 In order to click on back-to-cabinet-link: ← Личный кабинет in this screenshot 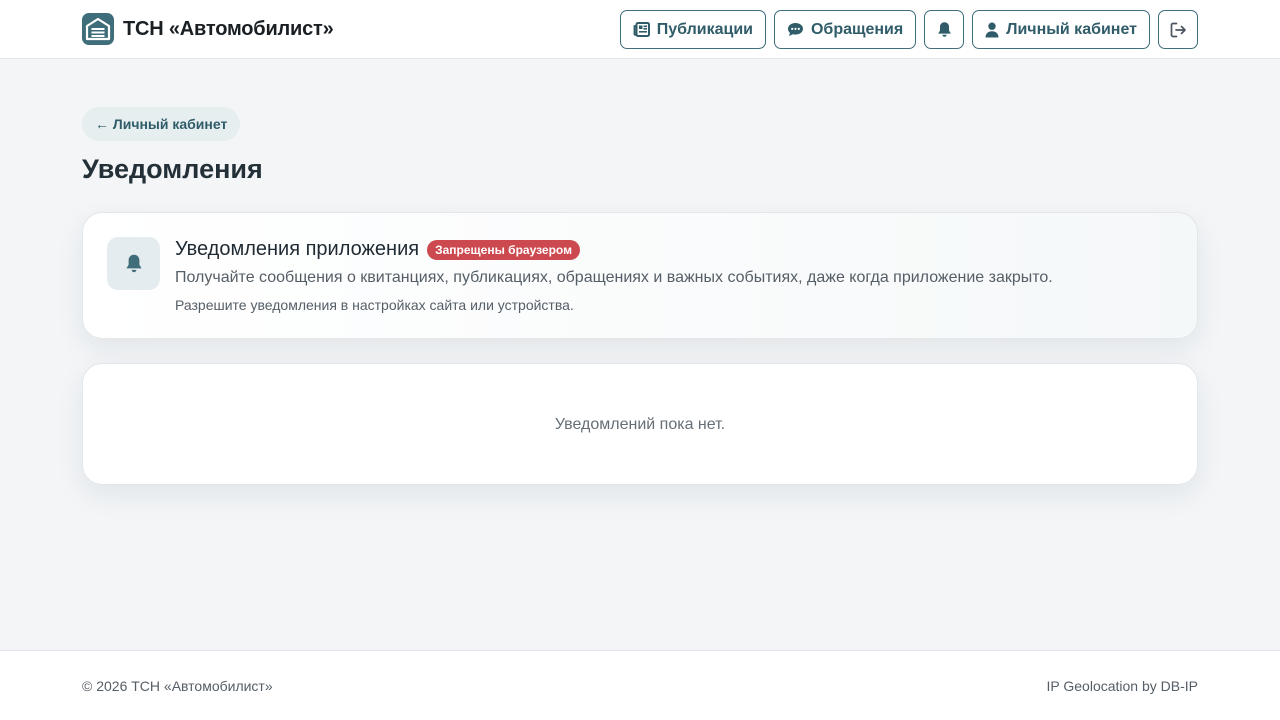, I will do `click(161, 124)`.